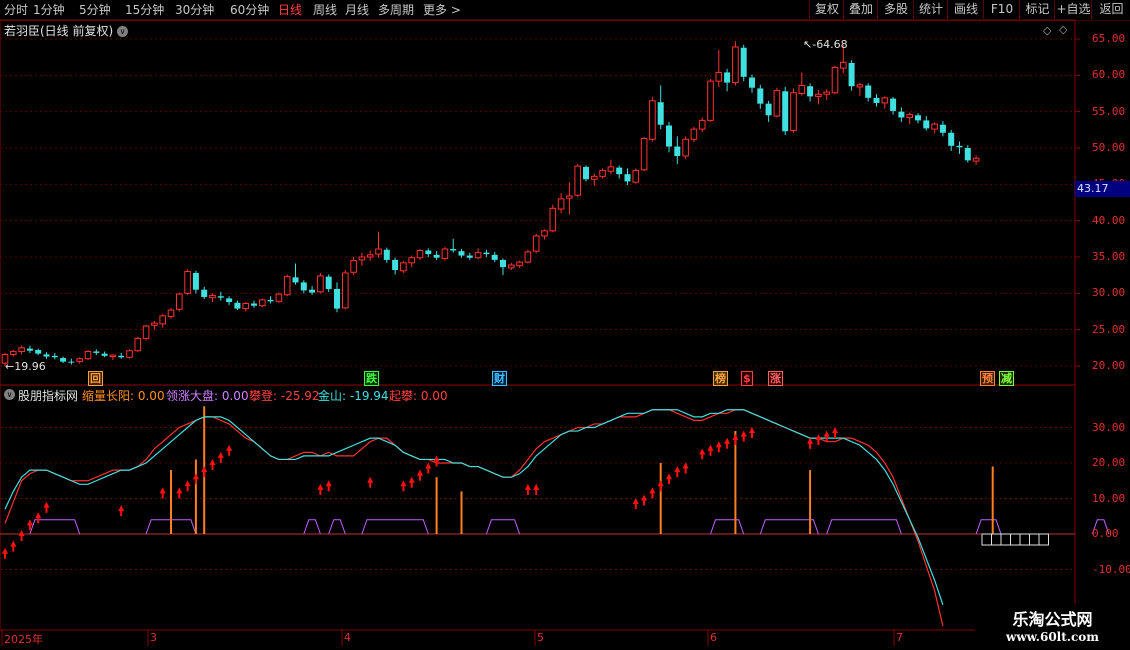 The width and height of the screenshot is (1130, 650). I want to click on event-marker: $, so click(747, 378).